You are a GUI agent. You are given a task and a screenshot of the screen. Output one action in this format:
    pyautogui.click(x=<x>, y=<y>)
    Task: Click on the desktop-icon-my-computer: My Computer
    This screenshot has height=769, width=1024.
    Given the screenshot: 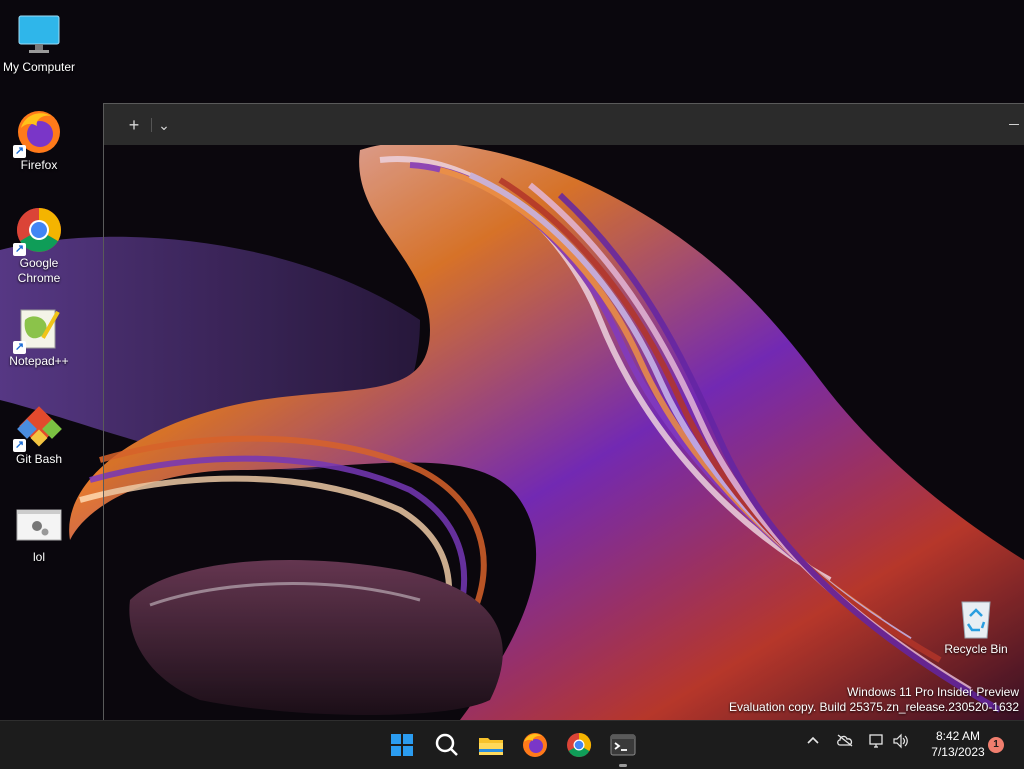 What is the action you would take?
    pyautogui.click(x=39, y=38)
    